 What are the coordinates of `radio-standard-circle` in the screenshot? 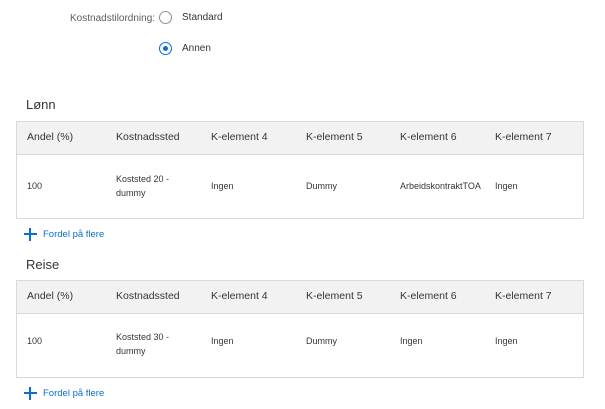 It's located at (165, 17).